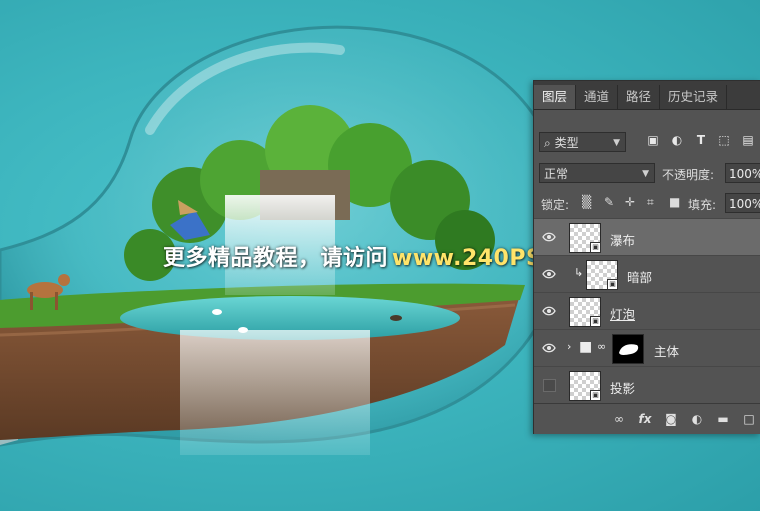  I want to click on fill-label: 填充:, so click(702, 205).